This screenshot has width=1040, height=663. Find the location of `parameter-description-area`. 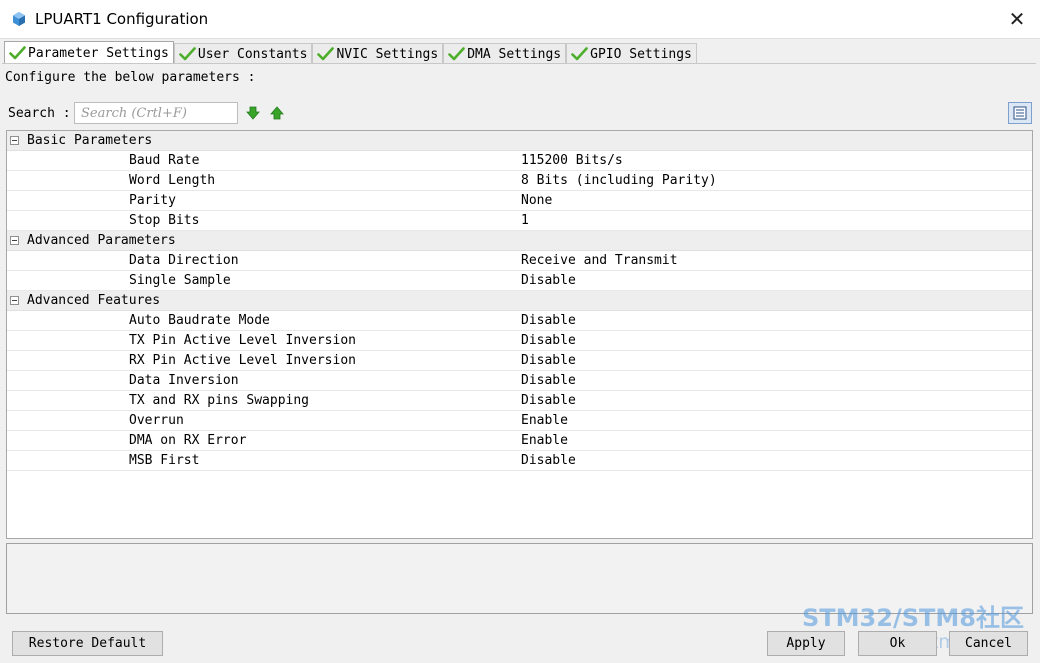

parameter-description-area is located at coordinates (519, 578).